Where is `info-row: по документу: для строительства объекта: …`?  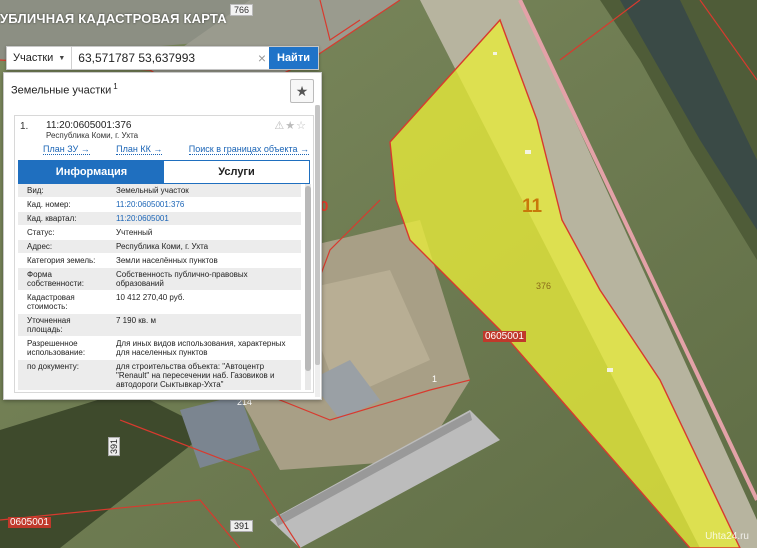
info-row: по документу: для строительства объекта: … is located at coordinates (159, 375).